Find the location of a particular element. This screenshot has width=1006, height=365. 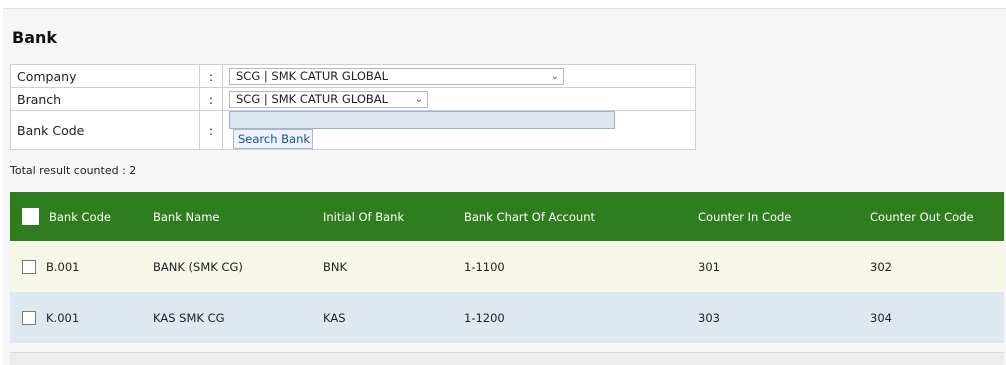

select-all-checkbox is located at coordinates (30, 216).